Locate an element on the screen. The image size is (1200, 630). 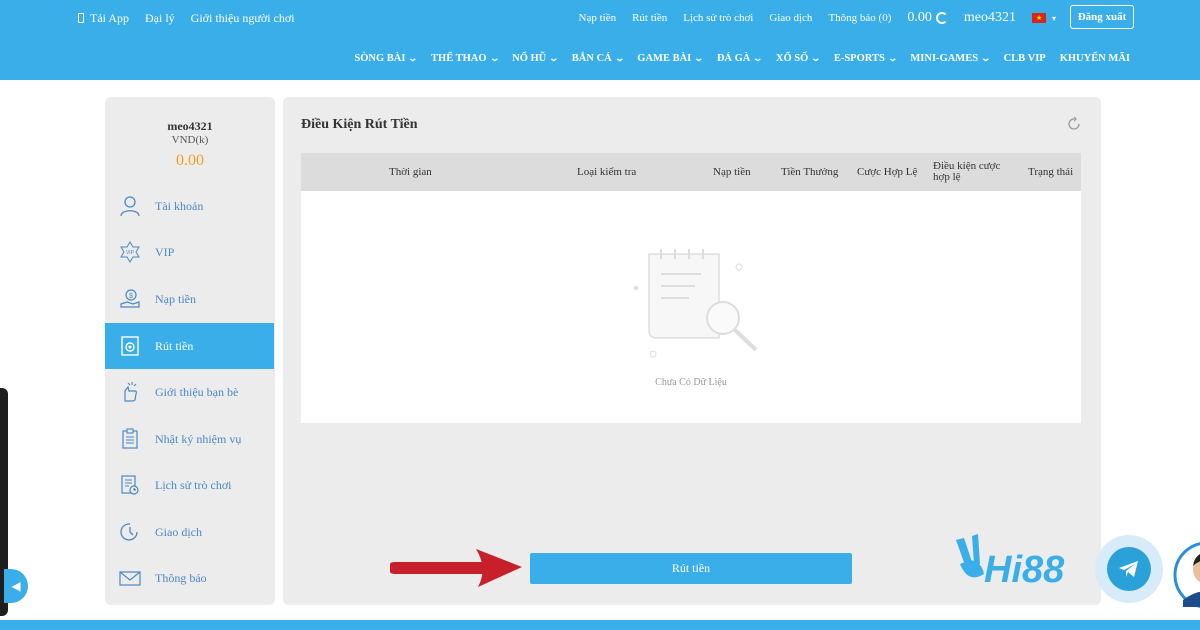
nav-vip-club: CLB VIP is located at coordinates (1025, 58).